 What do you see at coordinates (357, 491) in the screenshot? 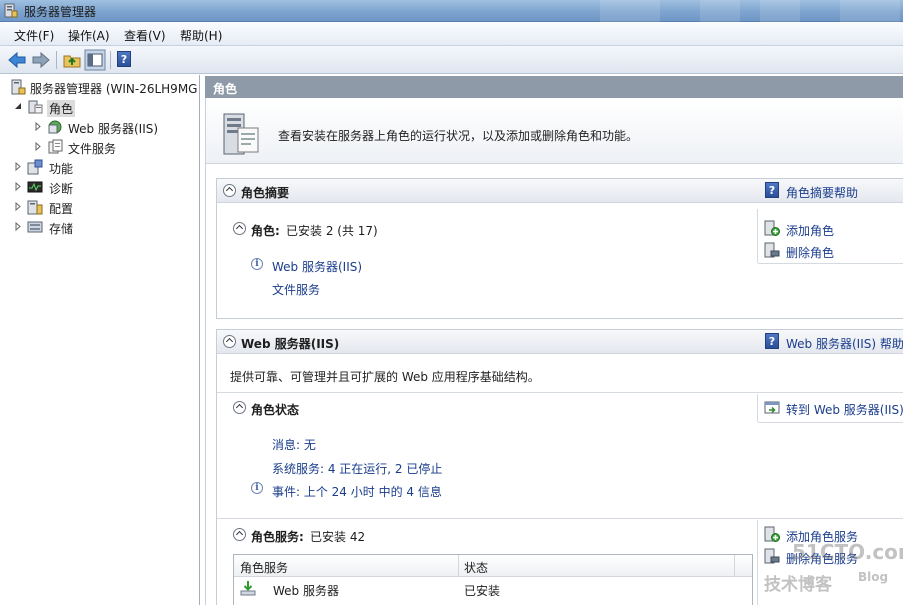
I see `events-link: 事件: 上个 24 小时 中的 4 信息` at bounding box center [357, 491].